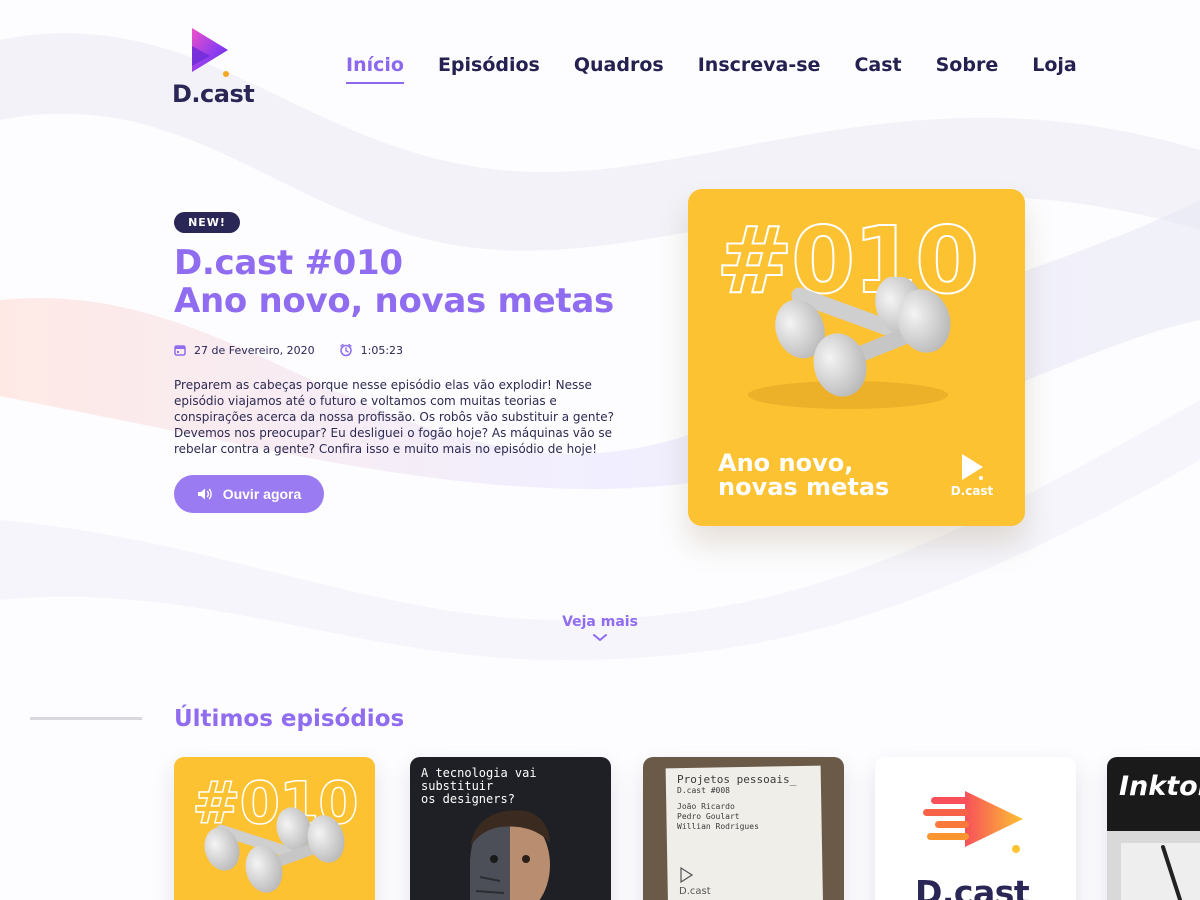 The height and width of the screenshot is (900, 1200). Describe the element at coordinates (382, 350) in the screenshot. I see `episode-duration: 1:05:23` at that location.